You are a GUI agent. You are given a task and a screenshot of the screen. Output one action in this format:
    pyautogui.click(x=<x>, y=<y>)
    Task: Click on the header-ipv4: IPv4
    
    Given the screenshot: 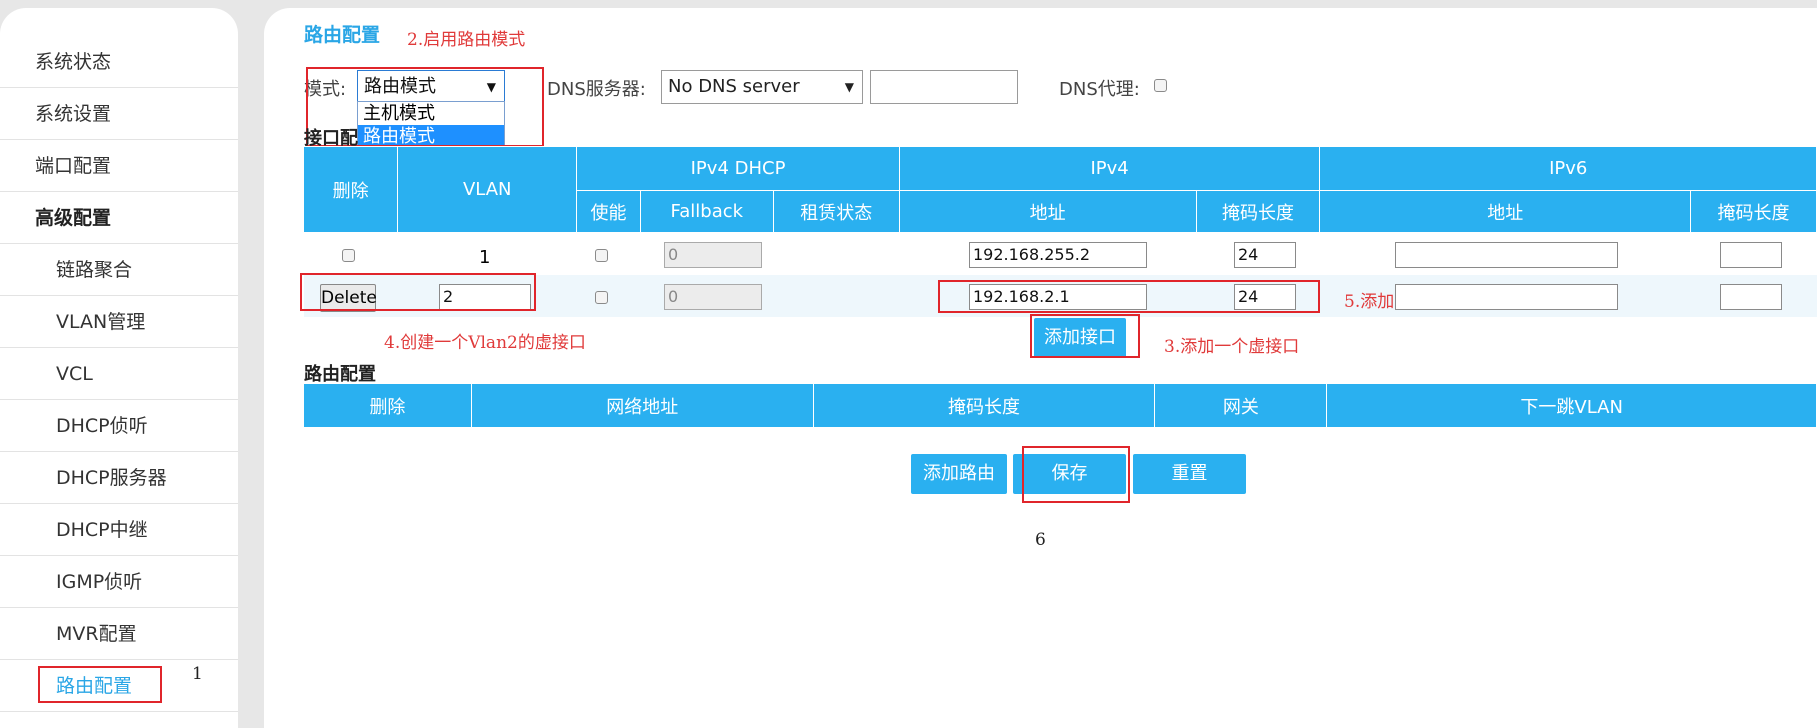 What is the action you would take?
    pyautogui.click(x=1109, y=168)
    